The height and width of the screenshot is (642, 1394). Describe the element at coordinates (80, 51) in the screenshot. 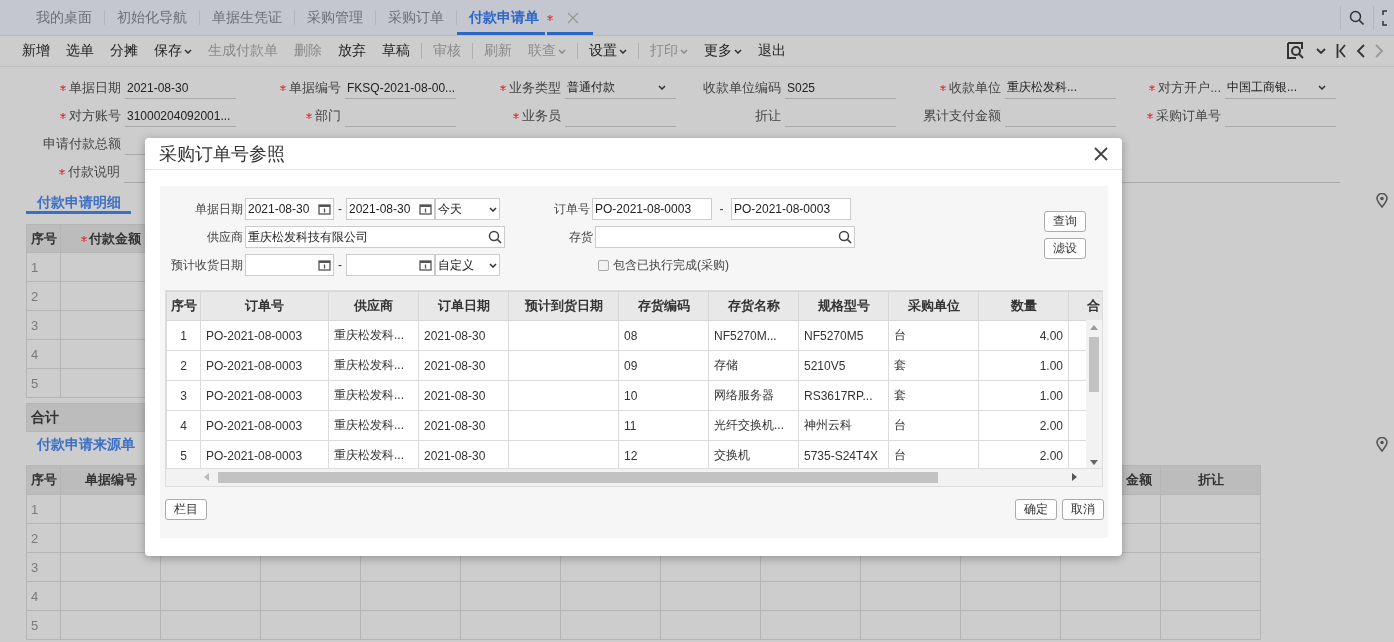

I see `toolbar-button: 选单` at that location.